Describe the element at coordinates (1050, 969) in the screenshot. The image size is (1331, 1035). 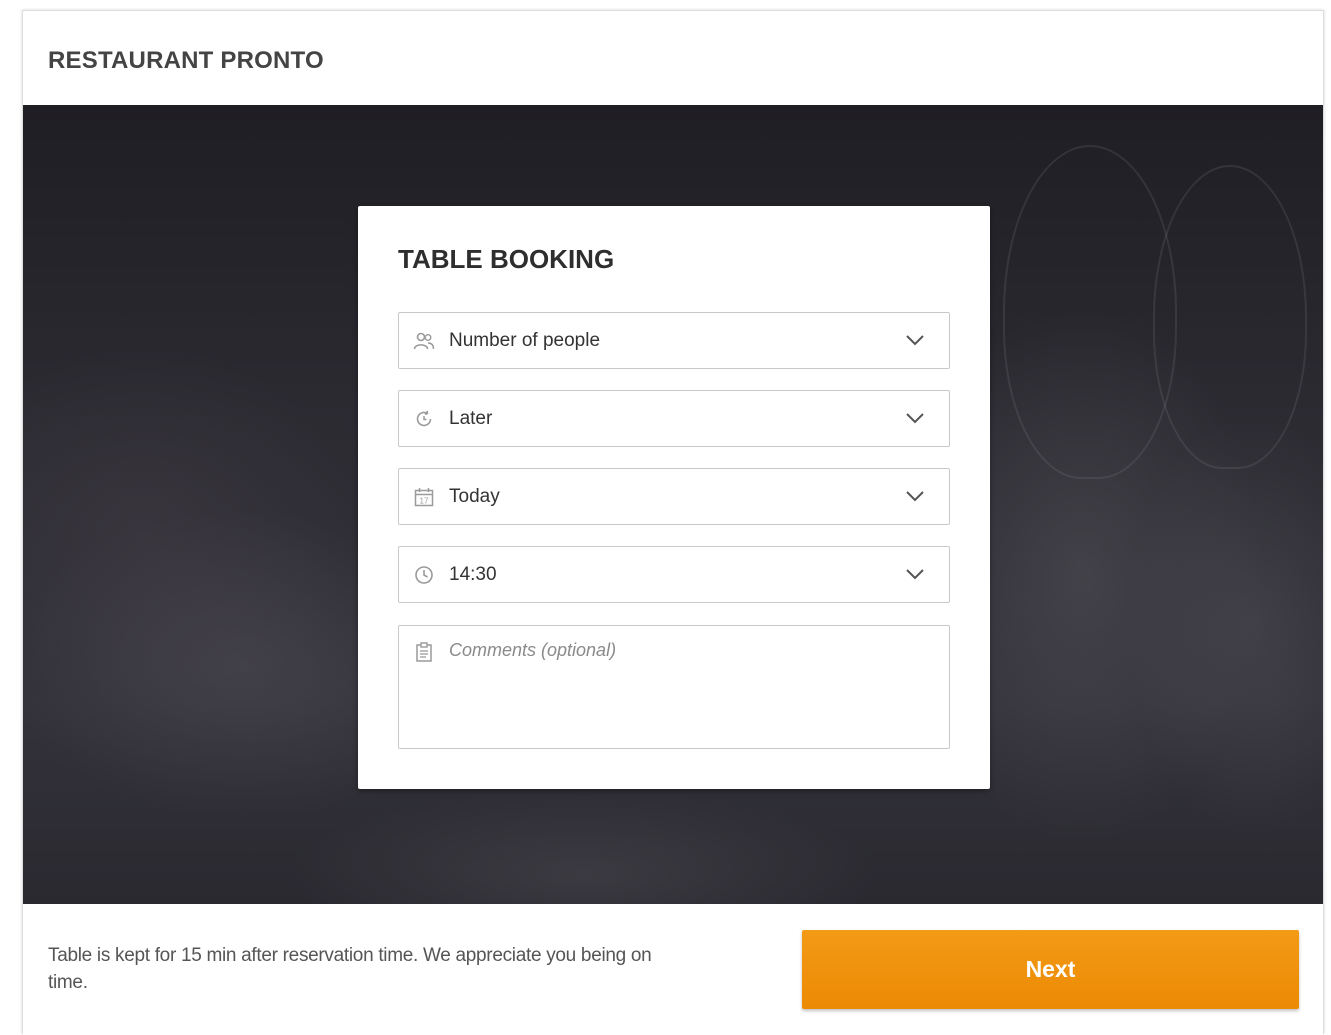
I see `next-button: Next` at that location.